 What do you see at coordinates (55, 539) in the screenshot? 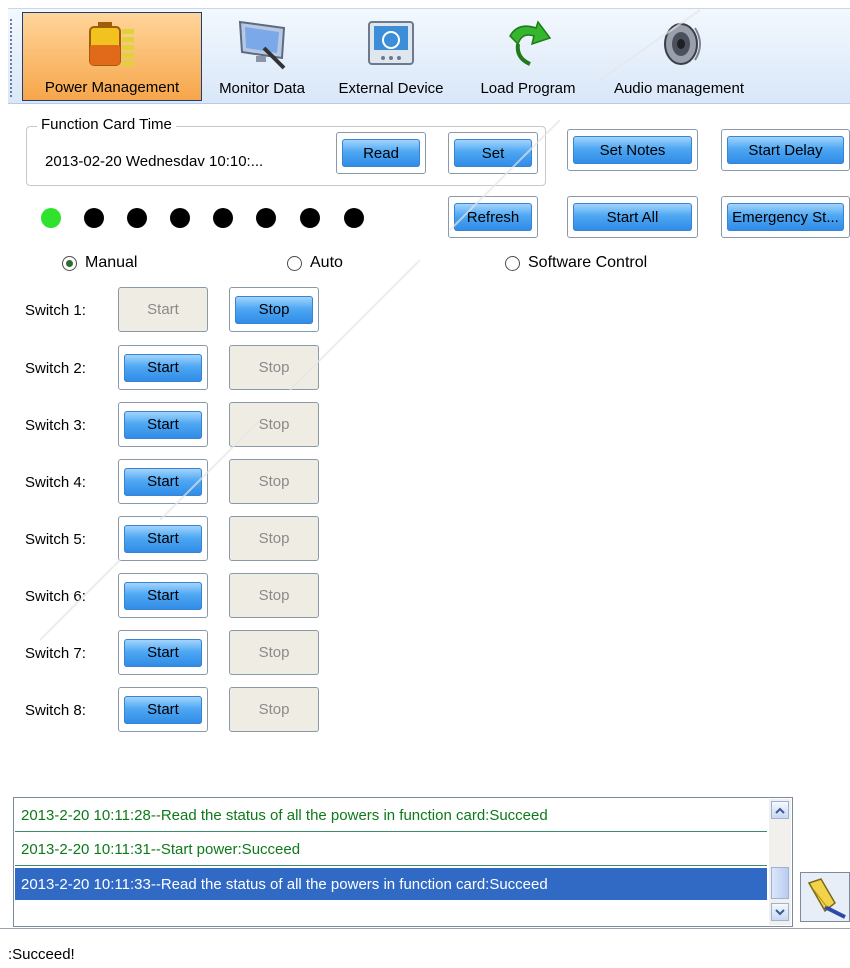
I see `switch-5-label: Switch 5:` at bounding box center [55, 539].